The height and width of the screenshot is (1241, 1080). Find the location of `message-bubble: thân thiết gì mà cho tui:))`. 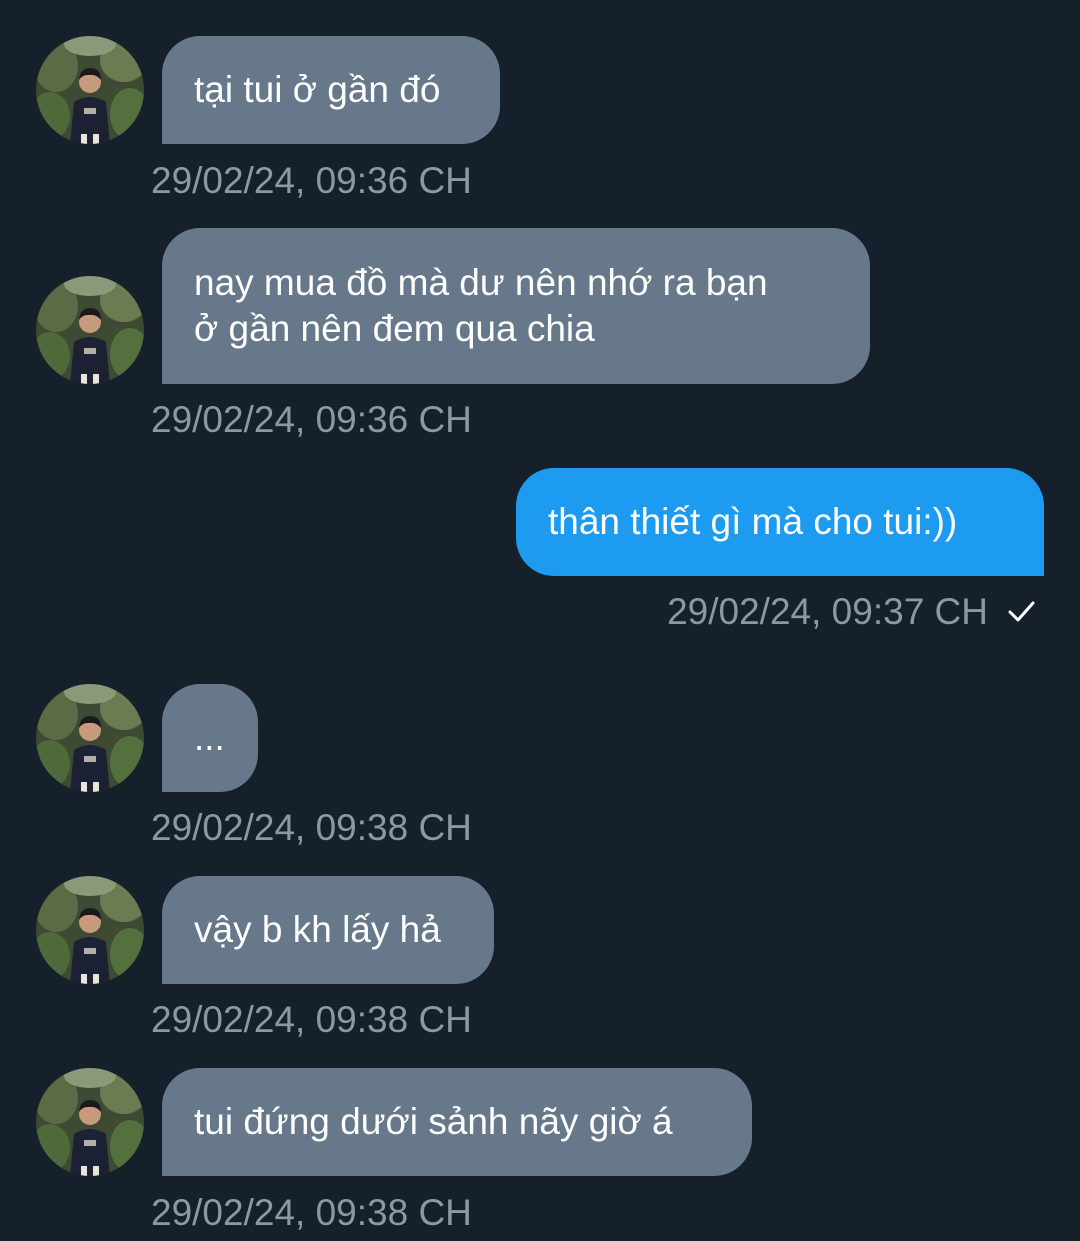

message-bubble: thân thiết gì mà cho tui:)) is located at coordinates (780, 522).